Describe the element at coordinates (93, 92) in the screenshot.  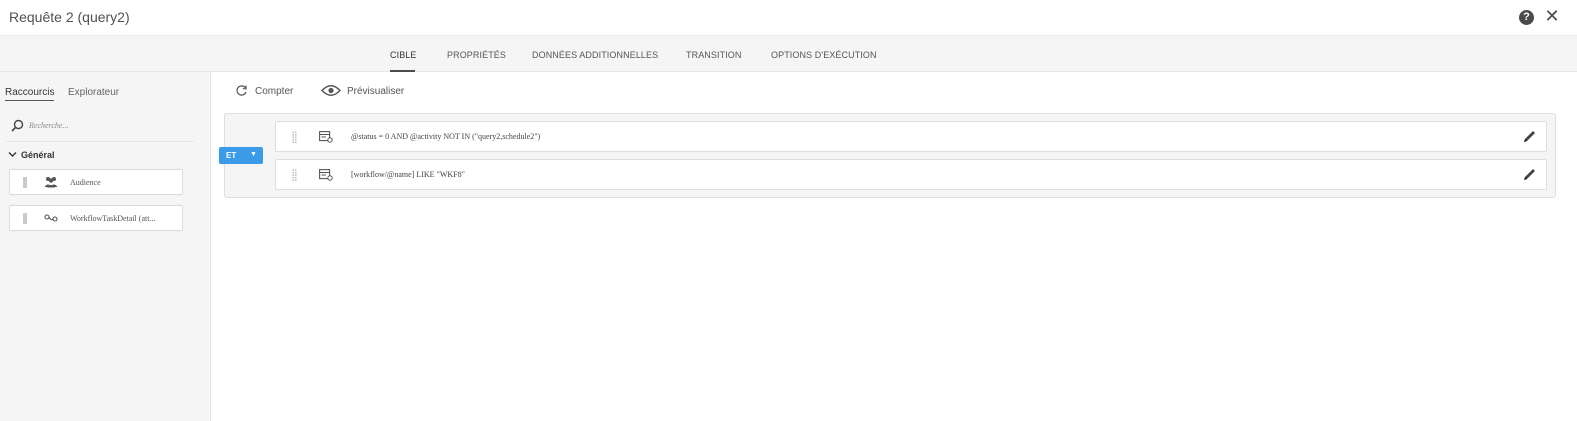
I see `tab-explorateur: Explorateur` at that location.